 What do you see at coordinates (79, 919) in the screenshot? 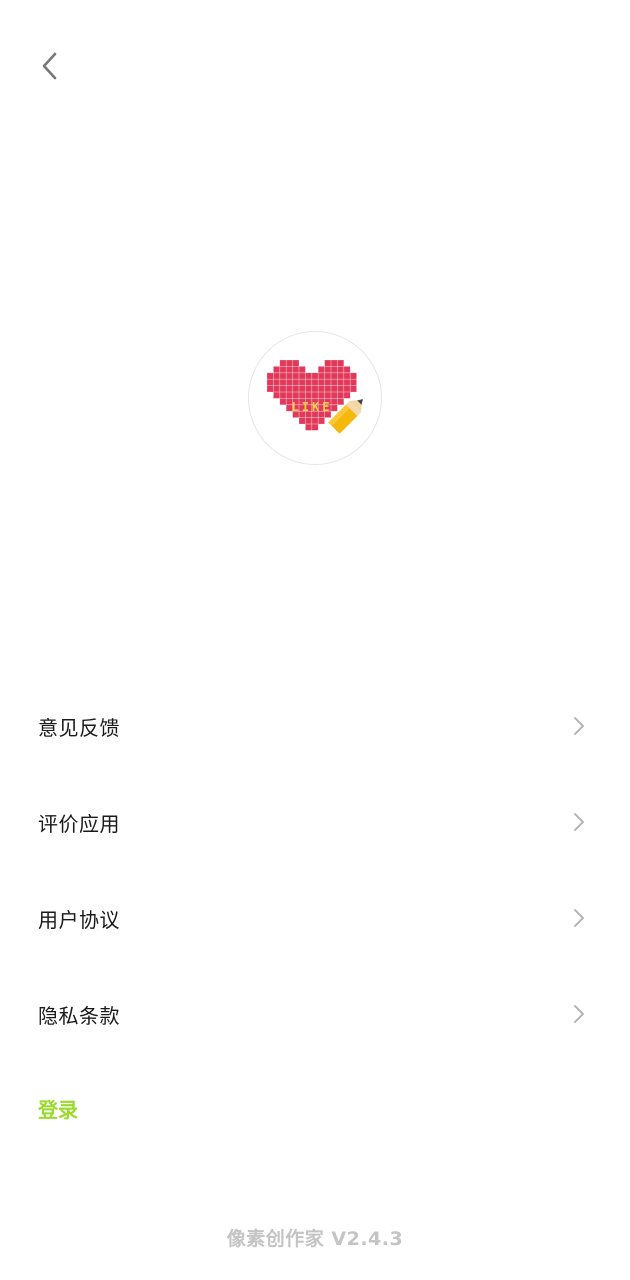
I see `menu-item-label: 用户协议` at bounding box center [79, 919].